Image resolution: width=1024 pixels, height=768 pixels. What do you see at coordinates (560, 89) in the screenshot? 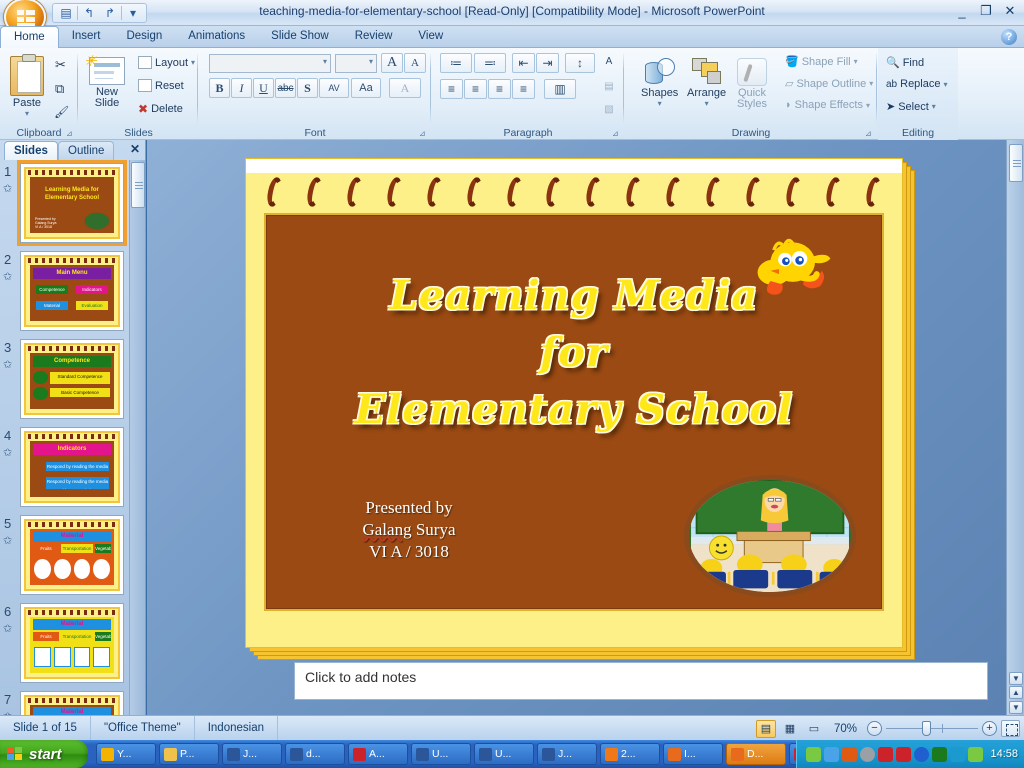
I see `columns-button: ▥` at bounding box center [560, 89].